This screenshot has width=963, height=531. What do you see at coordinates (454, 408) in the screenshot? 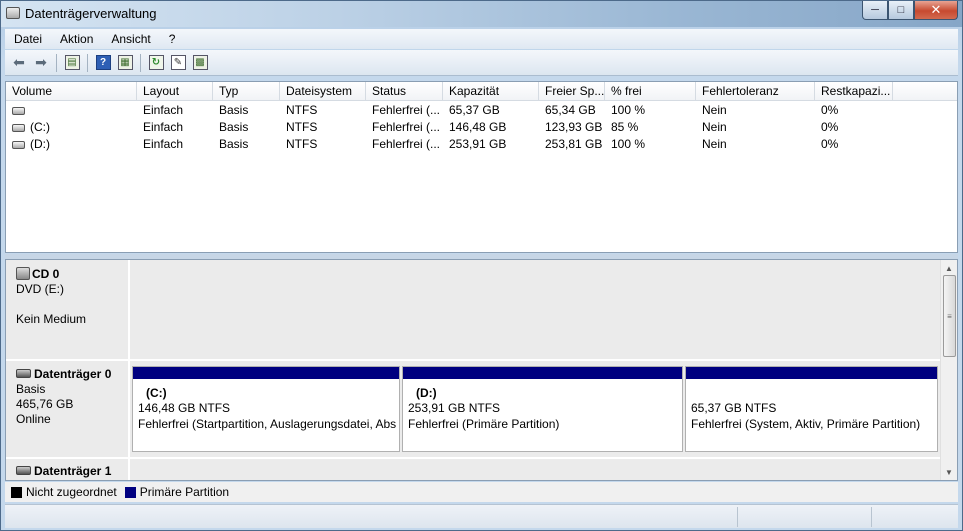
I see `partition-size: 253,91 GB NTFS` at bounding box center [454, 408].